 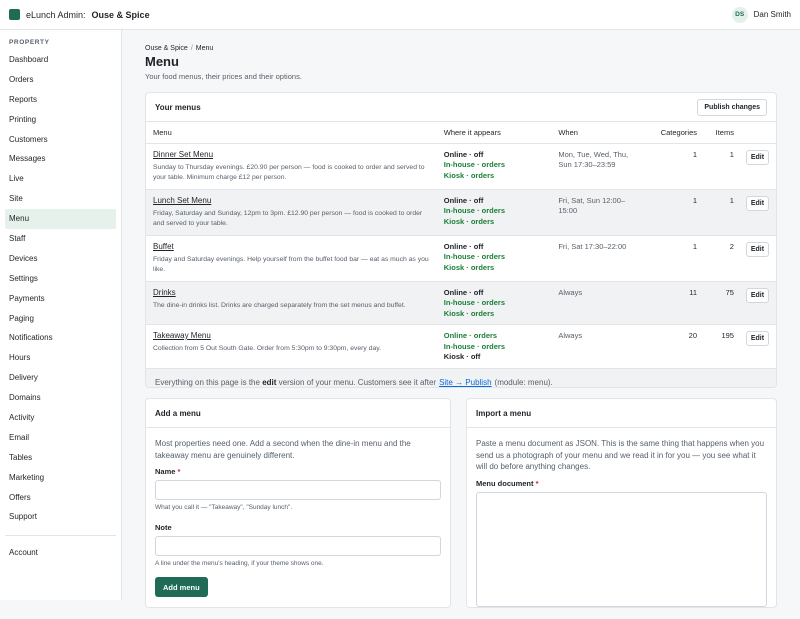 I want to click on items-count: 1, so click(x=722, y=166).